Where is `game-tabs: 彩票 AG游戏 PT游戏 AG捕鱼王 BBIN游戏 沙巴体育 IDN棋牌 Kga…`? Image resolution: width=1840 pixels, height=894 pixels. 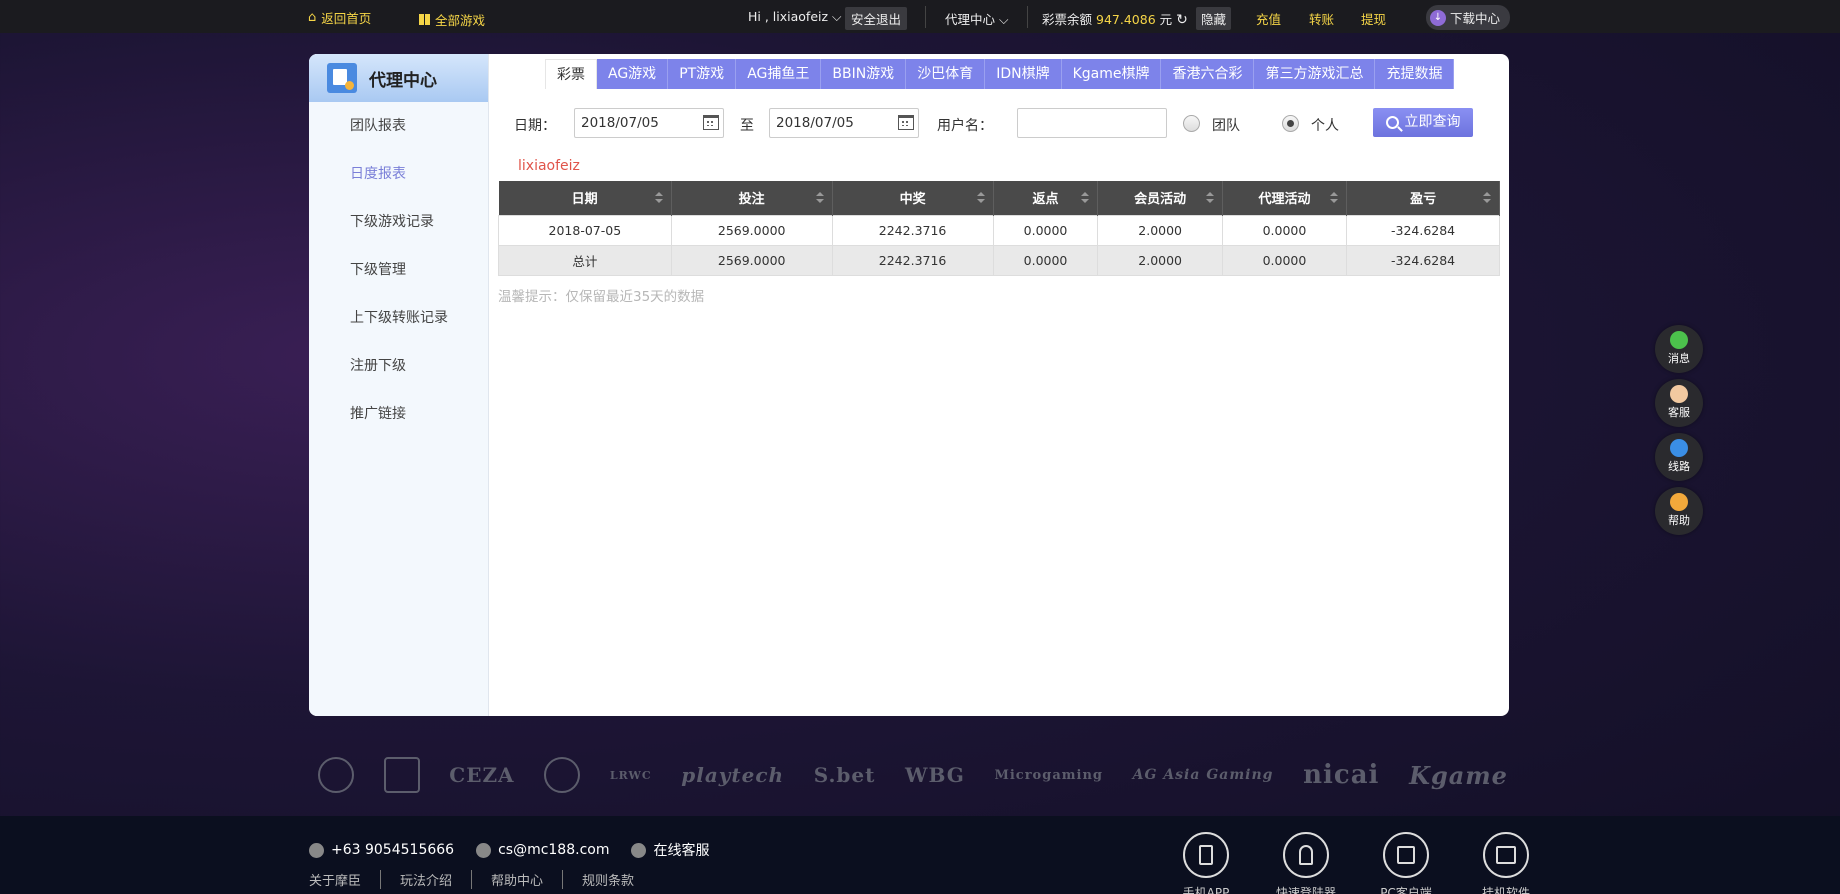
game-tabs: 彩票 AG游戏 PT游戏 AG捕鱼王 BBIN游戏 沙巴体育 IDN棋牌 Kga… is located at coordinates (1000, 74).